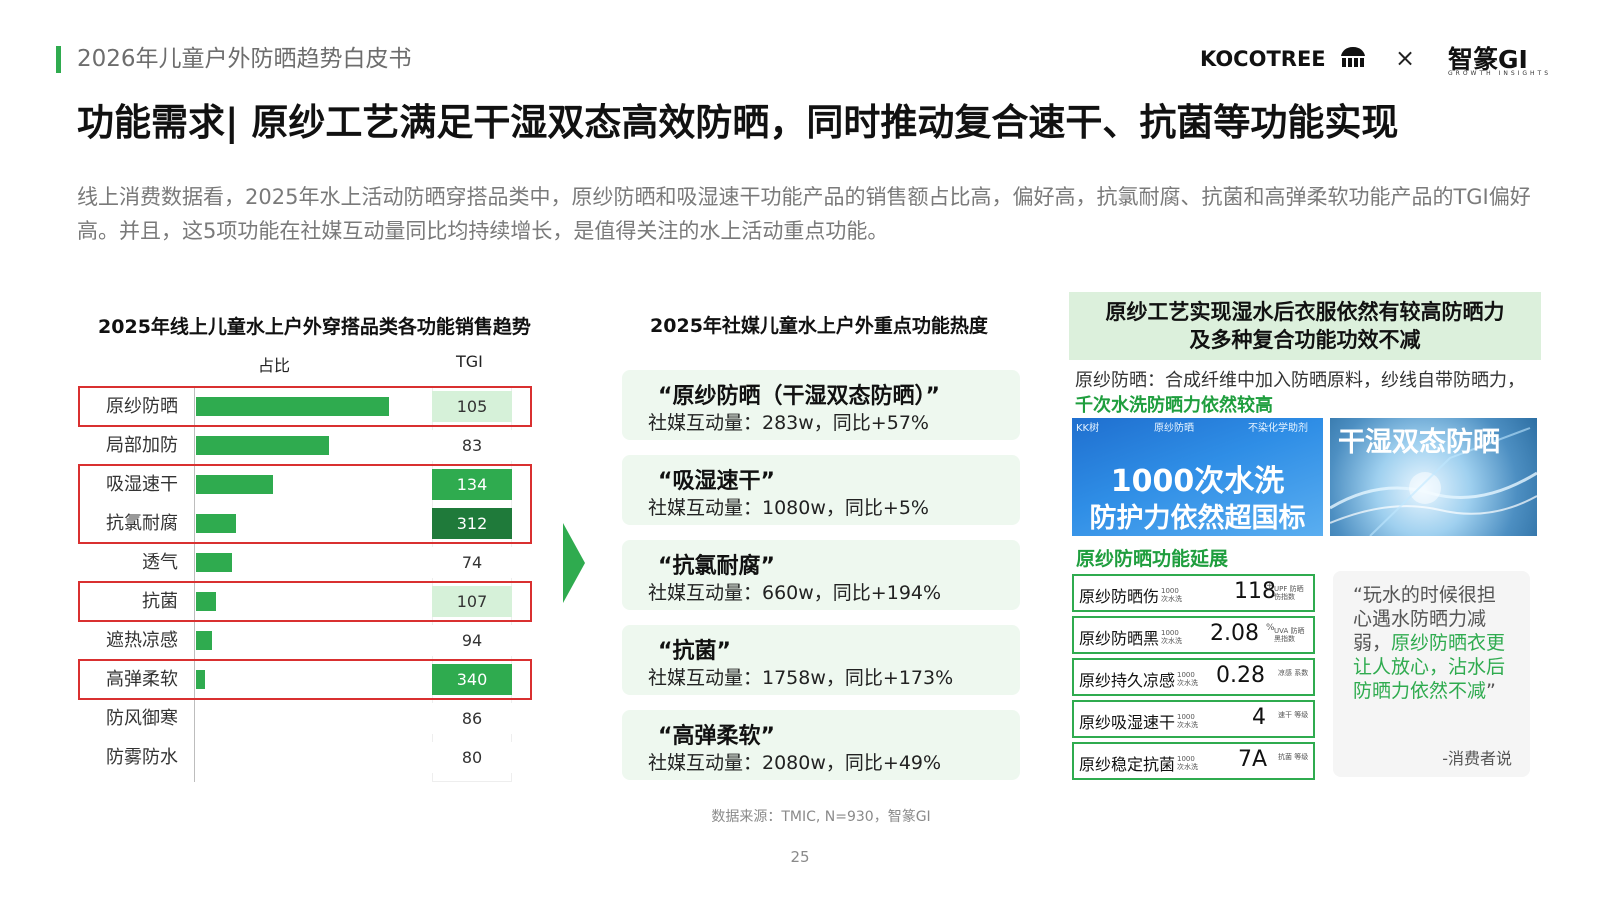  I want to click on tgi-value: 94, so click(472, 640).